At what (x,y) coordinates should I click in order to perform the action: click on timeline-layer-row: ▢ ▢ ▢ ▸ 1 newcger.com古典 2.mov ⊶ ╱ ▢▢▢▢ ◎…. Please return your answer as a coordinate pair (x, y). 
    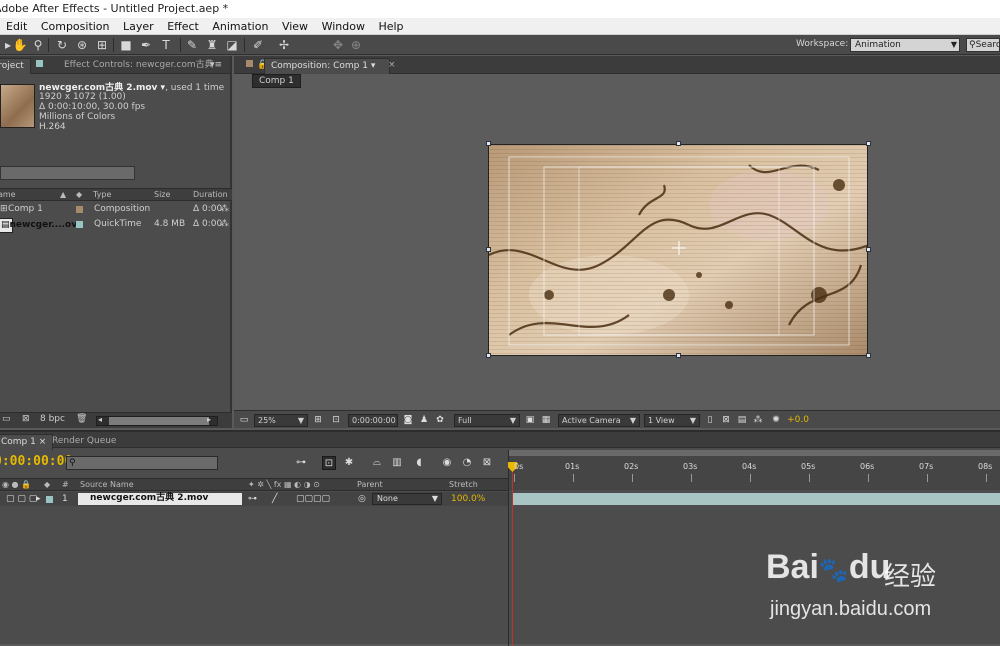
    Looking at the image, I should click on (254, 499).